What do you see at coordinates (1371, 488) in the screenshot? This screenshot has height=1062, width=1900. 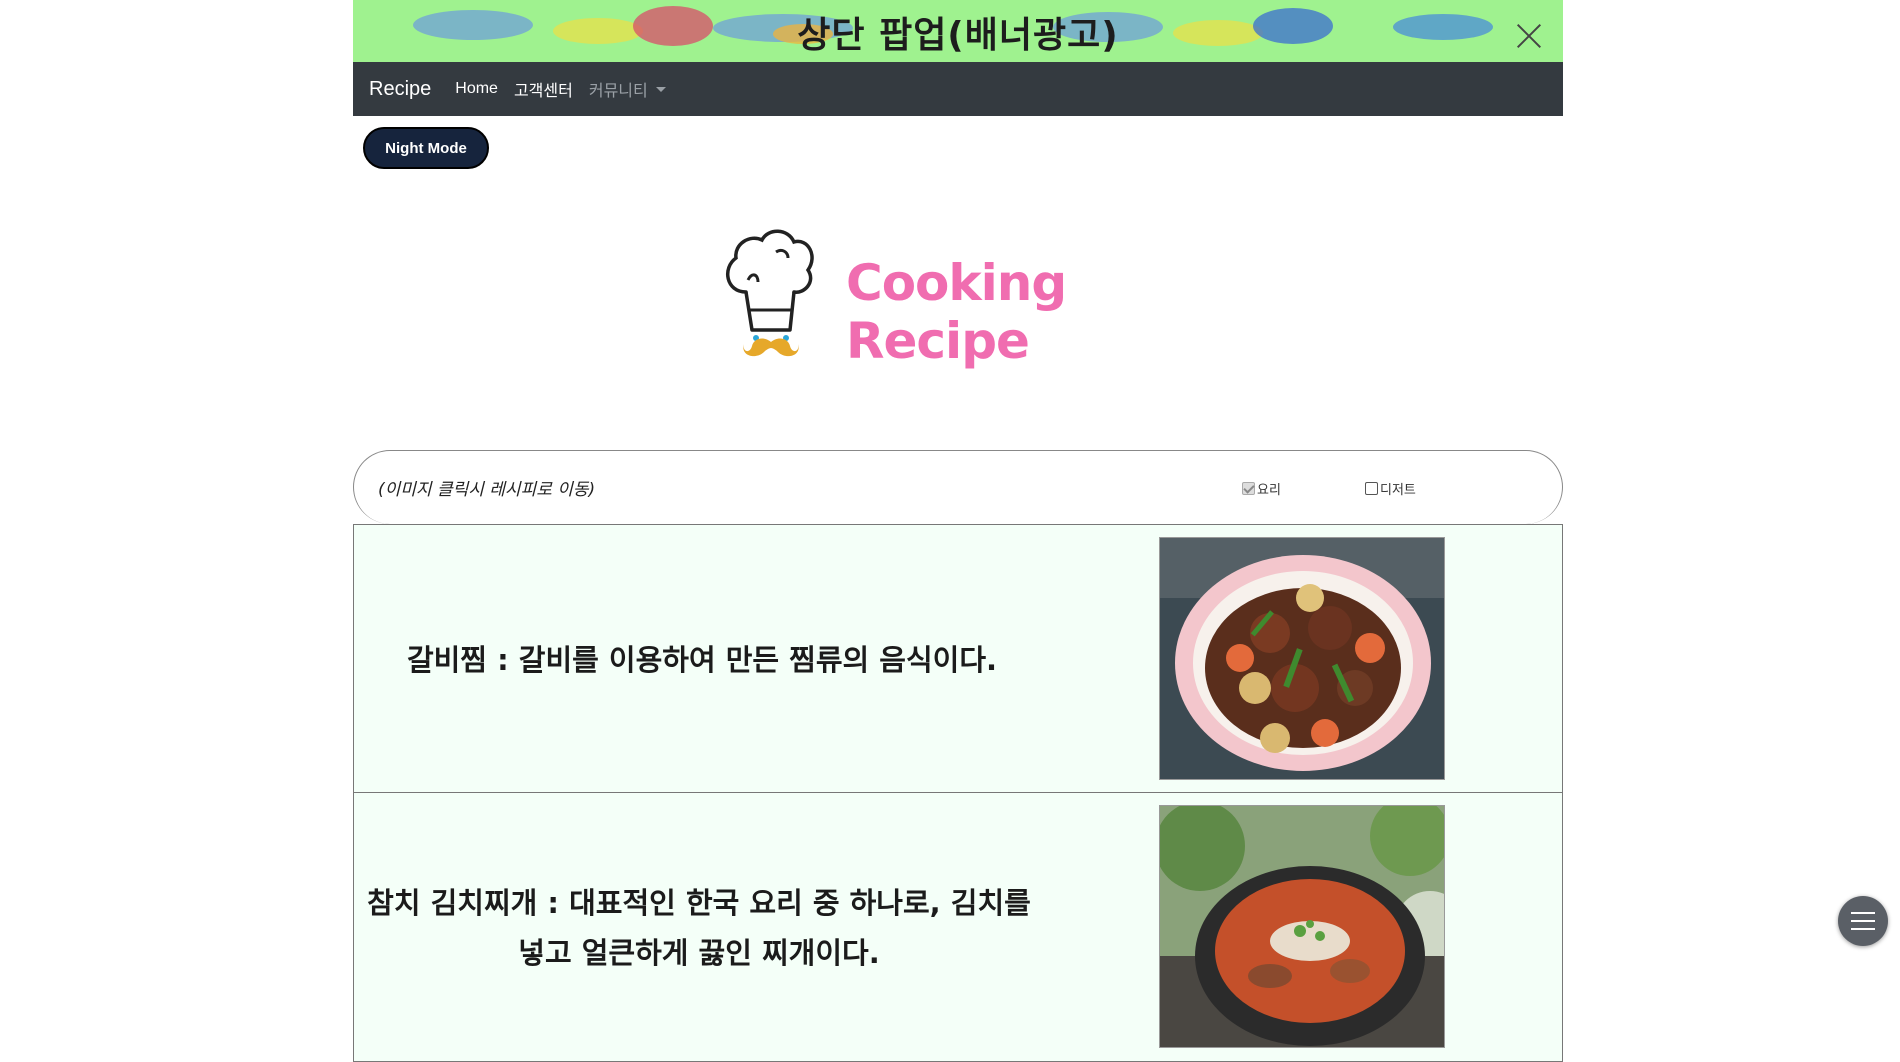 I see `checkbox-unchecked-icon` at bounding box center [1371, 488].